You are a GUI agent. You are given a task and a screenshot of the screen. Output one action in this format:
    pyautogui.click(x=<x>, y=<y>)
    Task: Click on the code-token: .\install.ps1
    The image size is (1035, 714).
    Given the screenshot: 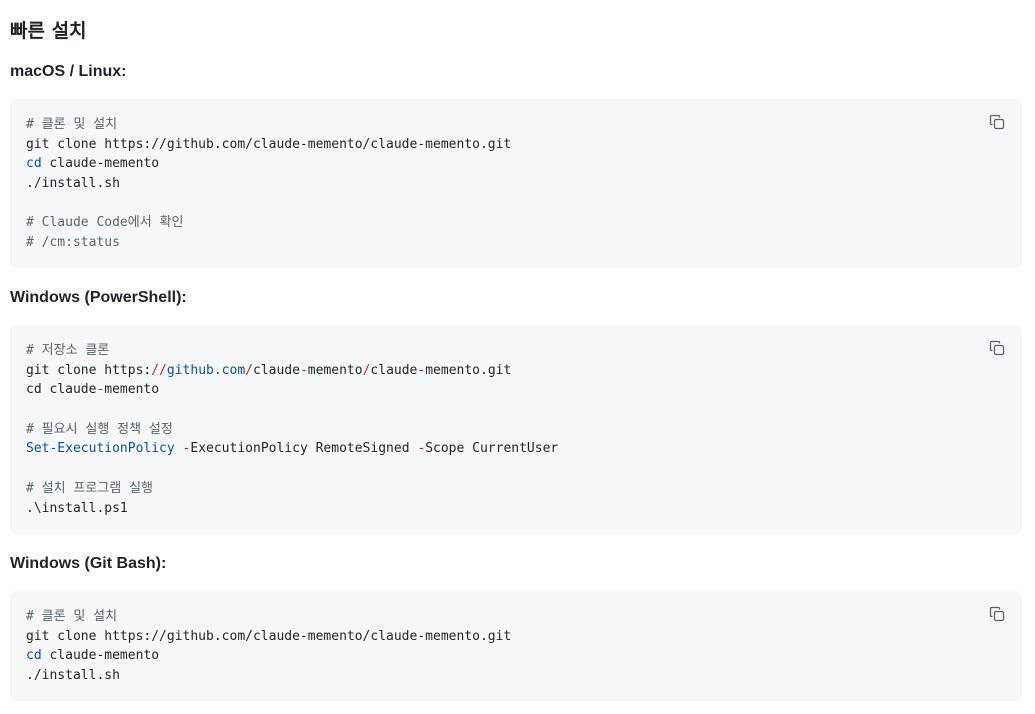 What is the action you would take?
    pyautogui.click(x=77, y=508)
    